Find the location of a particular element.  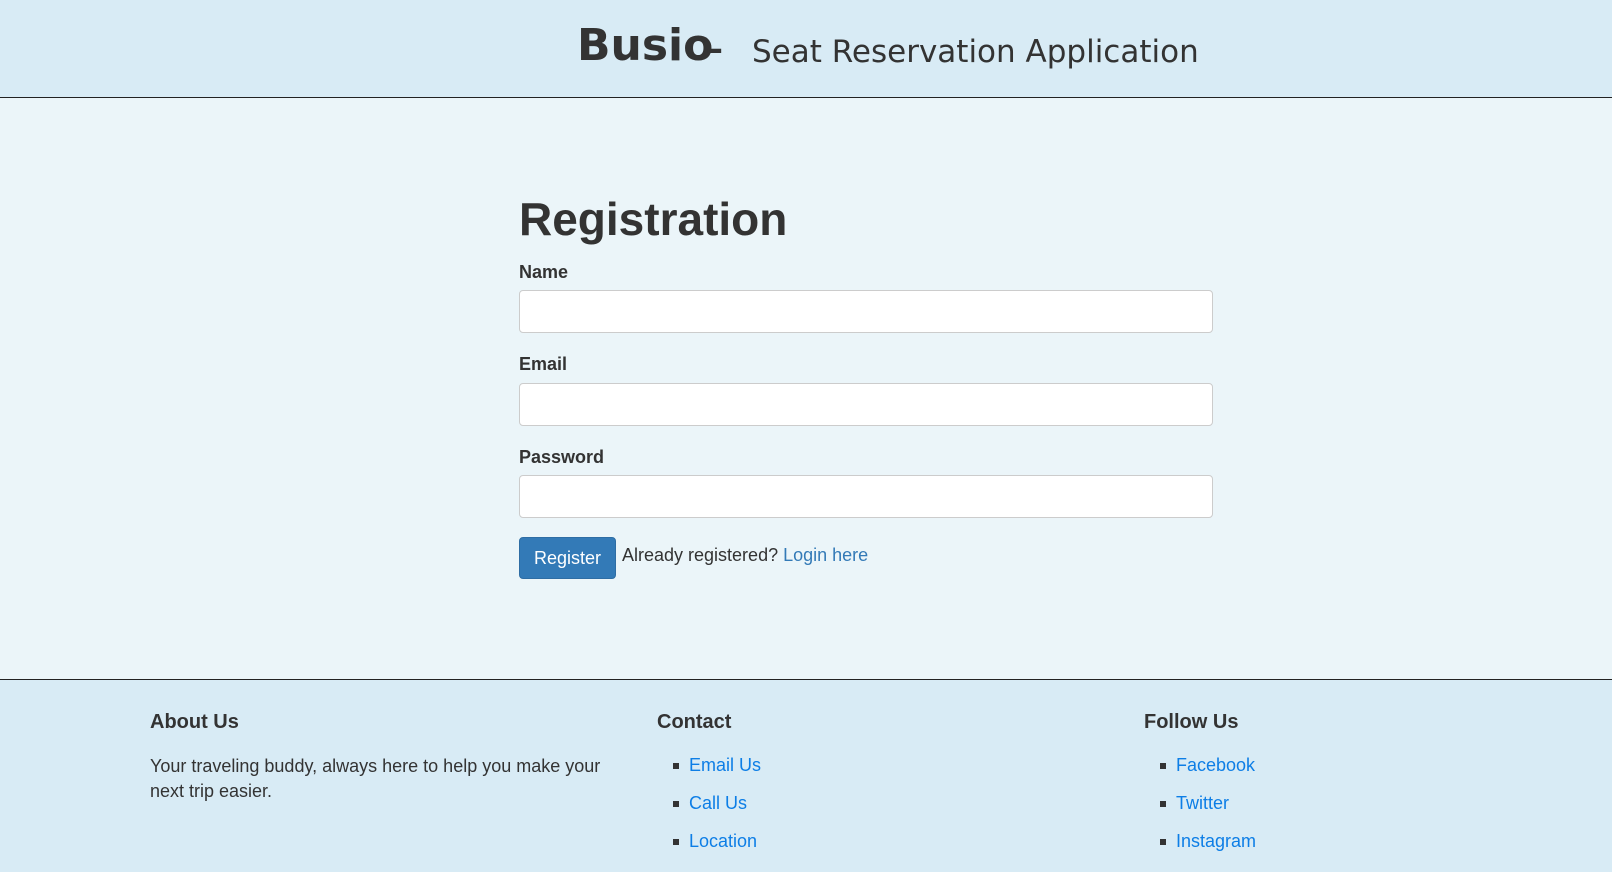

facebook-link: Facebook is located at coordinates (1215, 765).